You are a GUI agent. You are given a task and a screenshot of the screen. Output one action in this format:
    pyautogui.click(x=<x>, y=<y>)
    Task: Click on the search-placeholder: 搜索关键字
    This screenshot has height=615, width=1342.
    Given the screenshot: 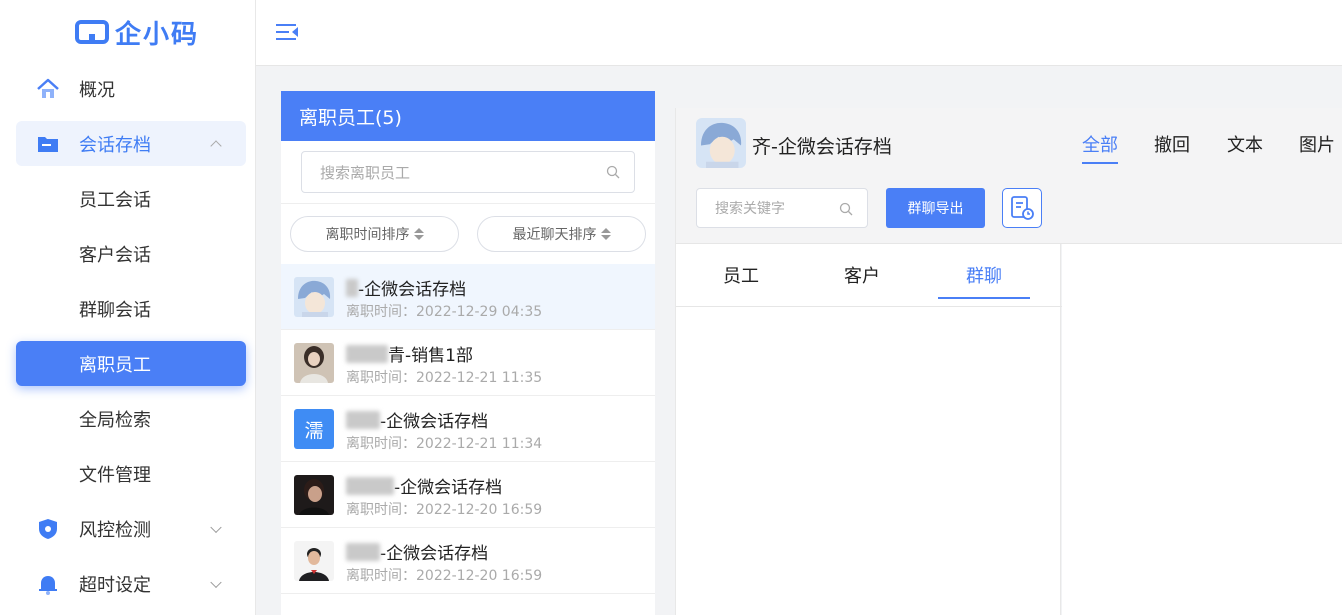 What is the action you would take?
    pyautogui.click(x=750, y=209)
    